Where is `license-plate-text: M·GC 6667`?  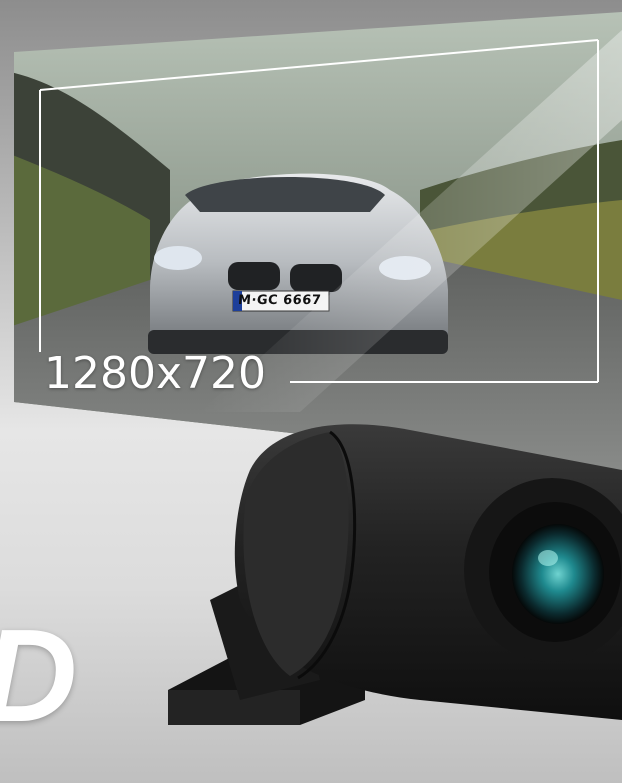
license-plate-text: M·GC 6667 is located at coordinates (279, 300).